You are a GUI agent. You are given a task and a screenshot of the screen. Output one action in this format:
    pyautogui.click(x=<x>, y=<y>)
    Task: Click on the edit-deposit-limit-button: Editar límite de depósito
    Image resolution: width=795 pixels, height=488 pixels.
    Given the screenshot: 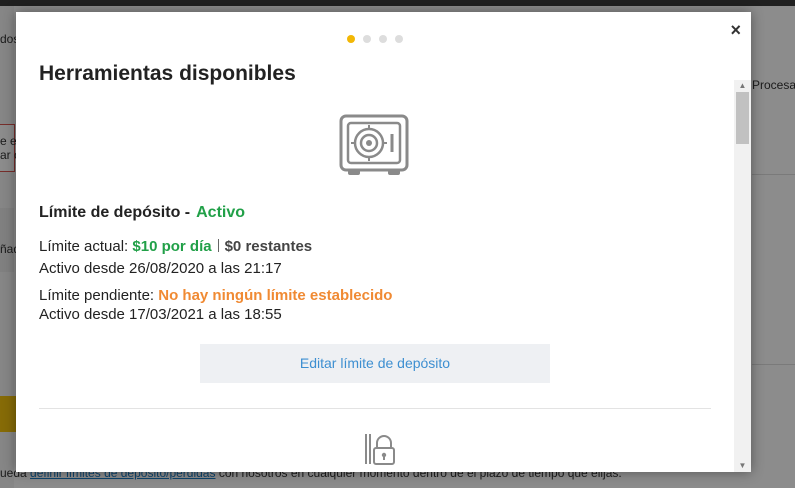 What is the action you would take?
    pyautogui.click(x=375, y=363)
    